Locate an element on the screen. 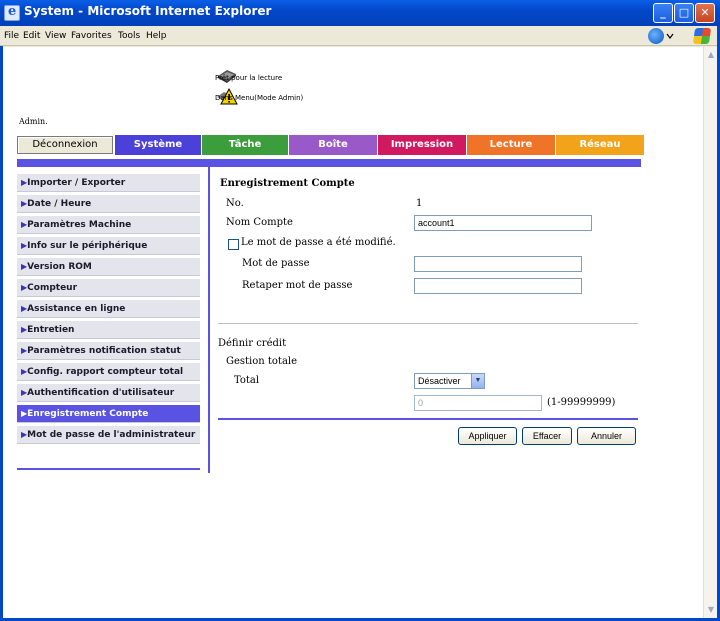 The height and width of the screenshot is (621, 720). close-button: ✕ is located at coordinates (705, 13).